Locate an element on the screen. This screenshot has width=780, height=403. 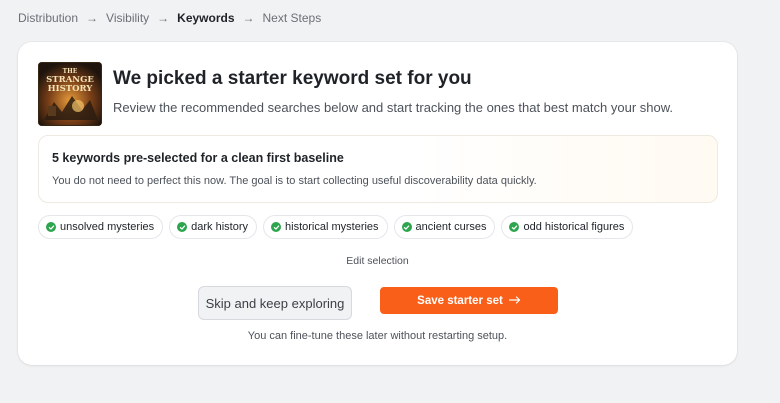
breadcrumb-distribution: Distribution is located at coordinates (48, 18).